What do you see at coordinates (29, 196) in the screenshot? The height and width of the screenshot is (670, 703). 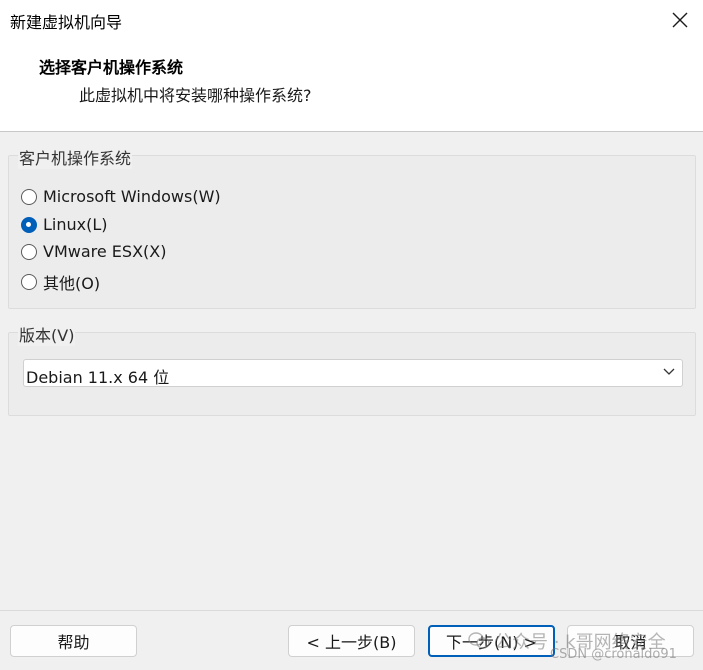 I see `radio-windows-indicator` at bounding box center [29, 196].